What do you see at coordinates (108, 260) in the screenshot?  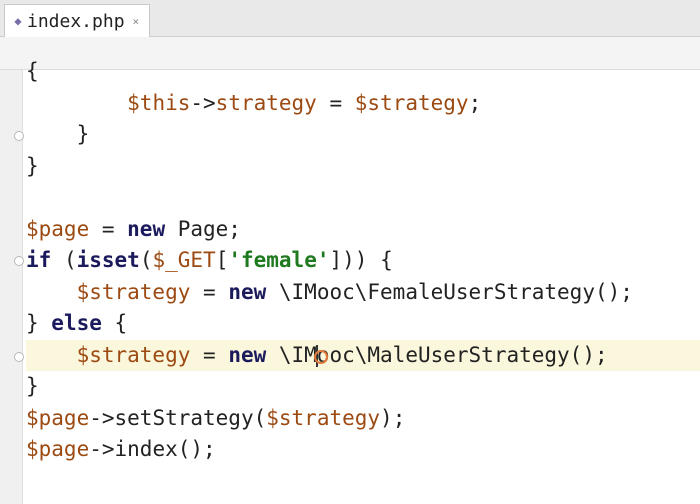 I see `code-token: isset` at bounding box center [108, 260].